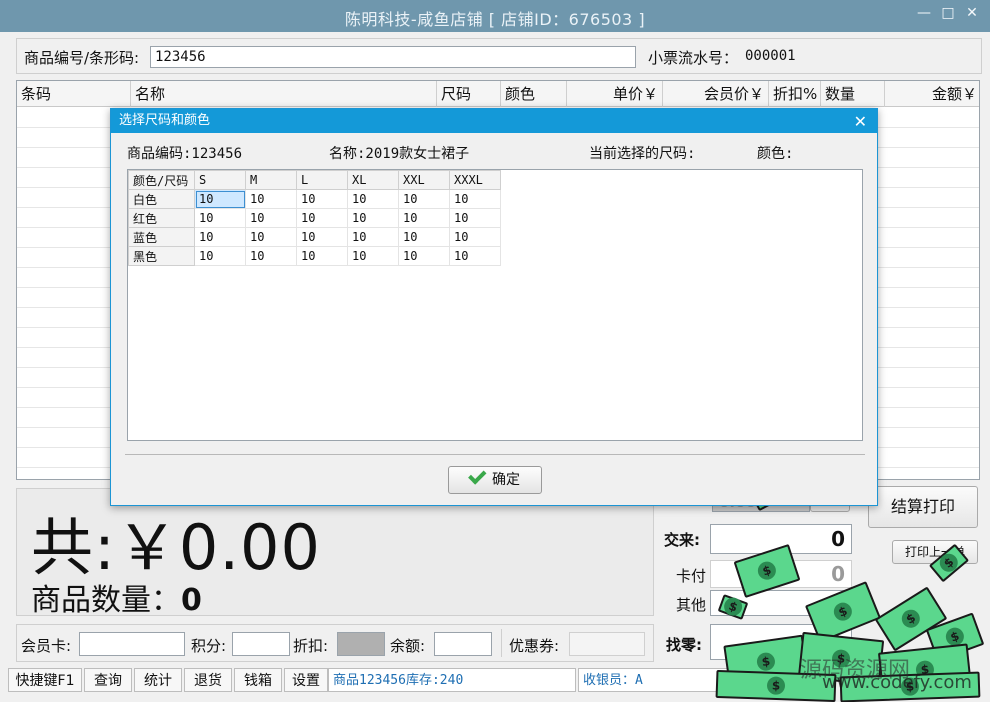 This screenshot has width=990, height=702. Describe the element at coordinates (161, 199) in the screenshot. I see `color-row-header: 白色` at that location.